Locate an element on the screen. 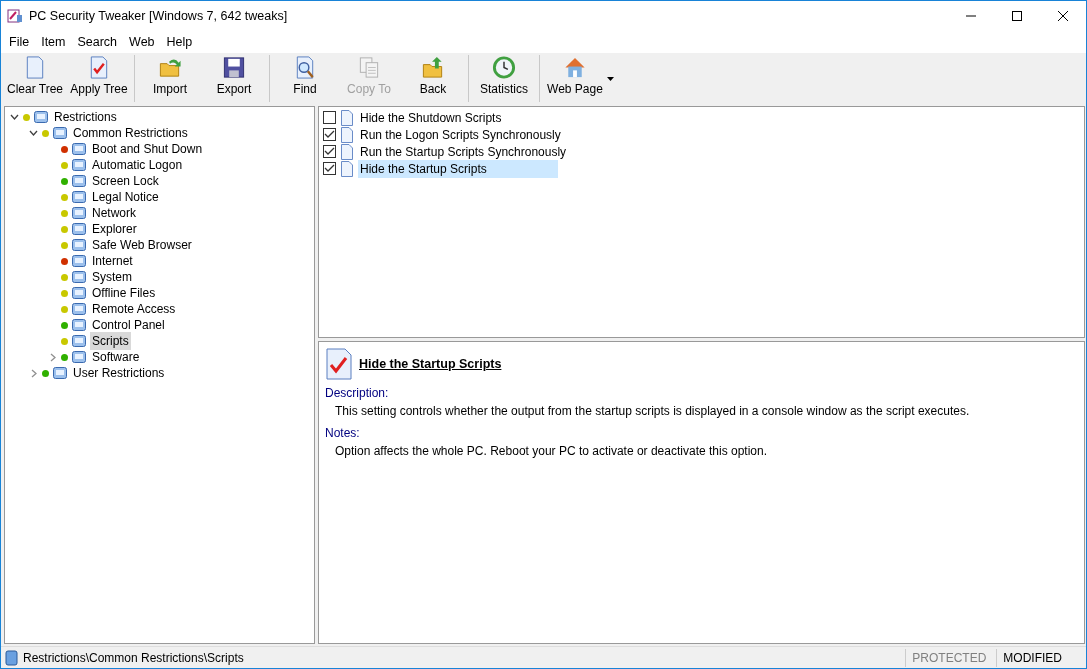 This screenshot has height=669, width=1087. section-text: This setting controls whether the output from the startup scripts is displayed in a console window as the script executes. is located at coordinates (652, 411).